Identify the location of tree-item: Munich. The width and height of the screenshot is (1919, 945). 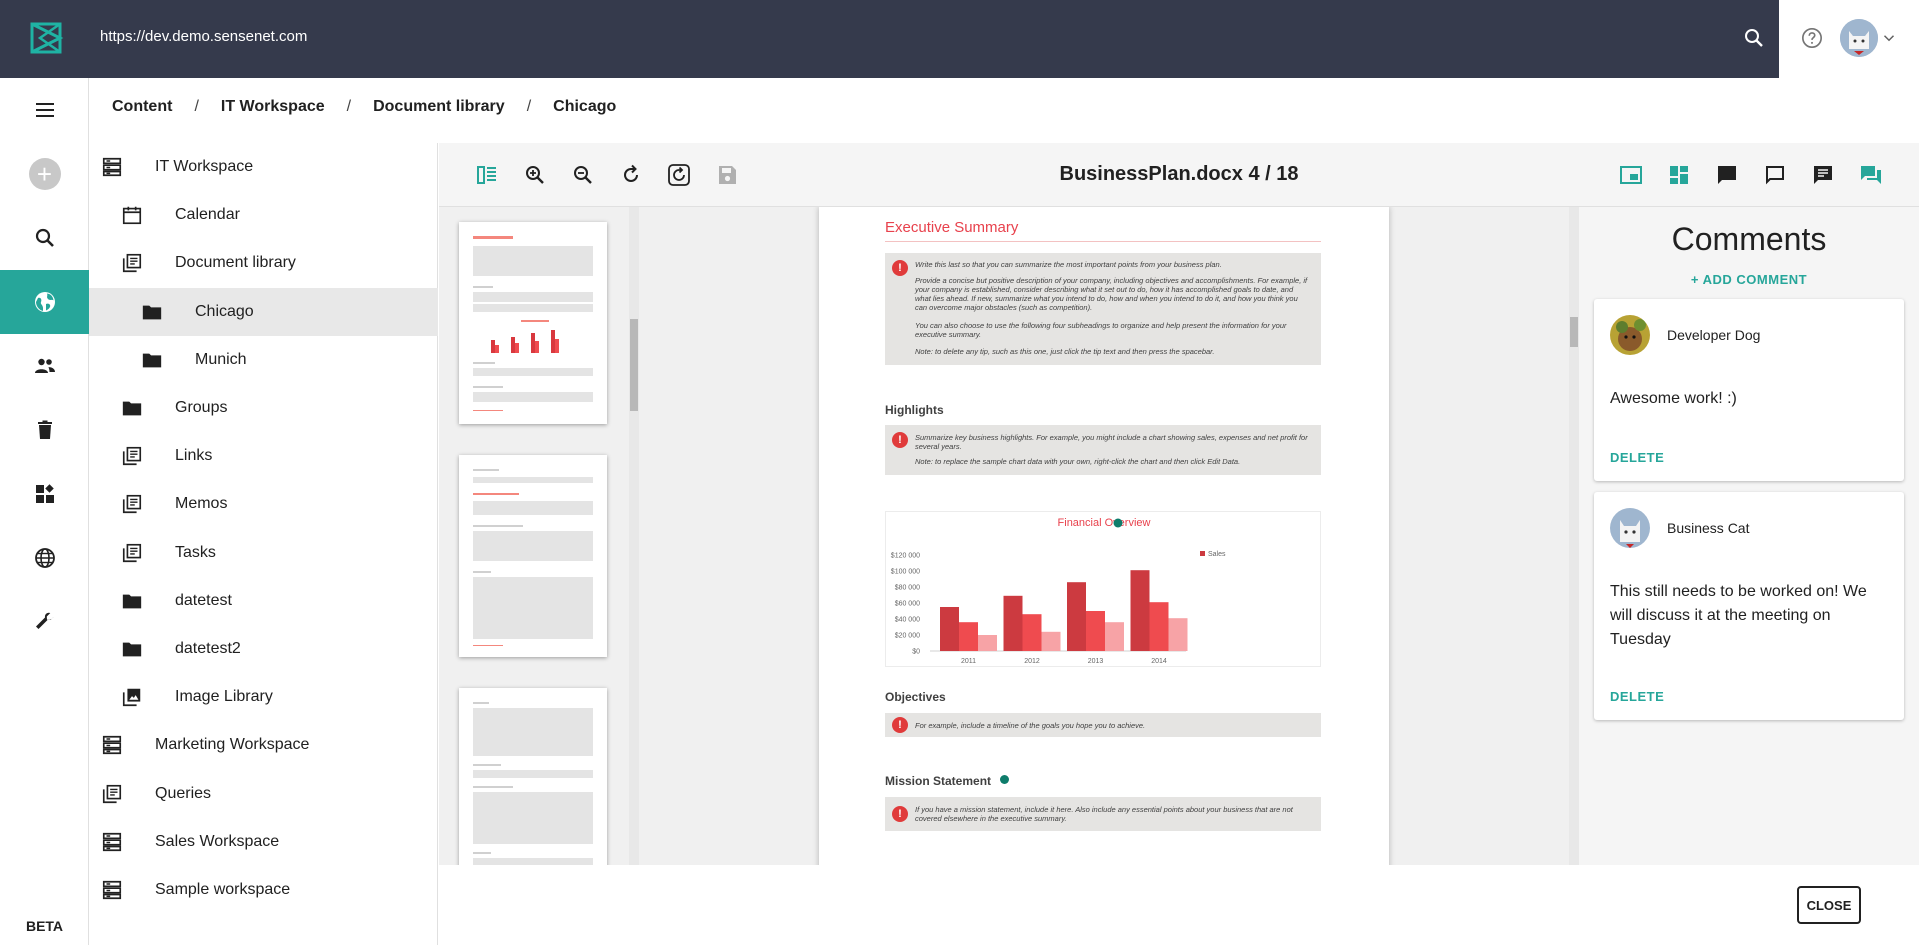
(263, 360).